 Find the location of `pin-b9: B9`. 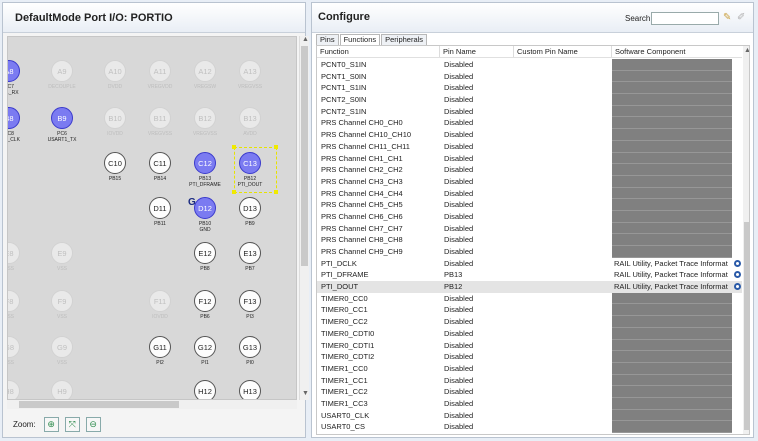

pin-b9: B9 is located at coordinates (62, 118).